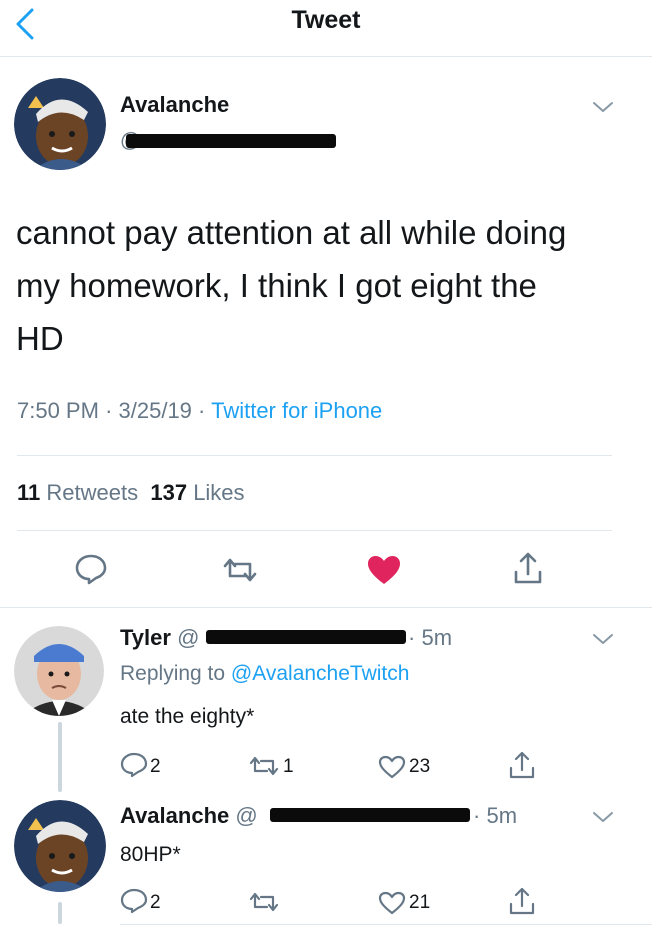 The width and height of the screenshot is (652, 932). What do you see at coordinates (173, 673) in the screenshot?
I see `replying-to-label: Replying to` at bounding box center [173, 673].